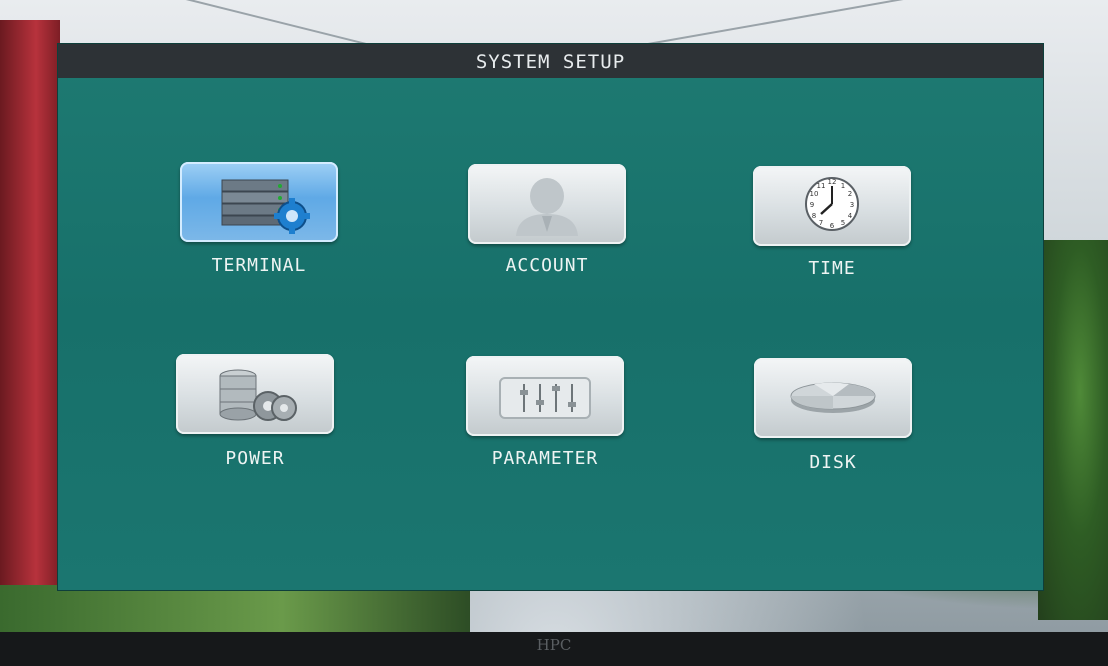 The image size is (1108, 666). Describe the element at coordinates (814, 216) in the screenshot. I see `svg-text: 8` at that location.